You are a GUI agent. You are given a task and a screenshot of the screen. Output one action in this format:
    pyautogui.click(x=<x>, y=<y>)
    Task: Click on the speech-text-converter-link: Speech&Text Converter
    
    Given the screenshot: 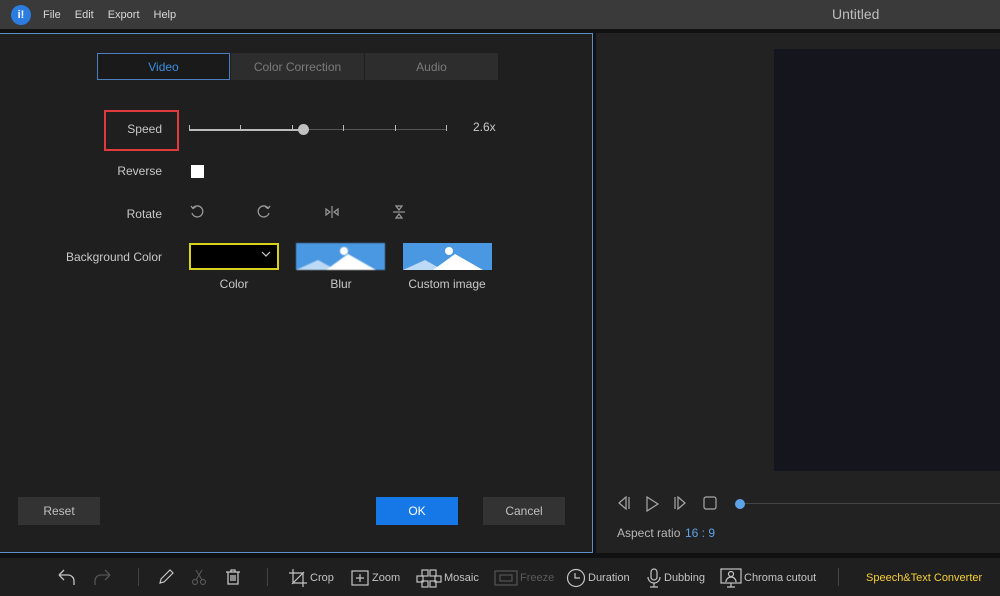 What is the action you would take?
    pyautogui.click(x=924, y=578)
    